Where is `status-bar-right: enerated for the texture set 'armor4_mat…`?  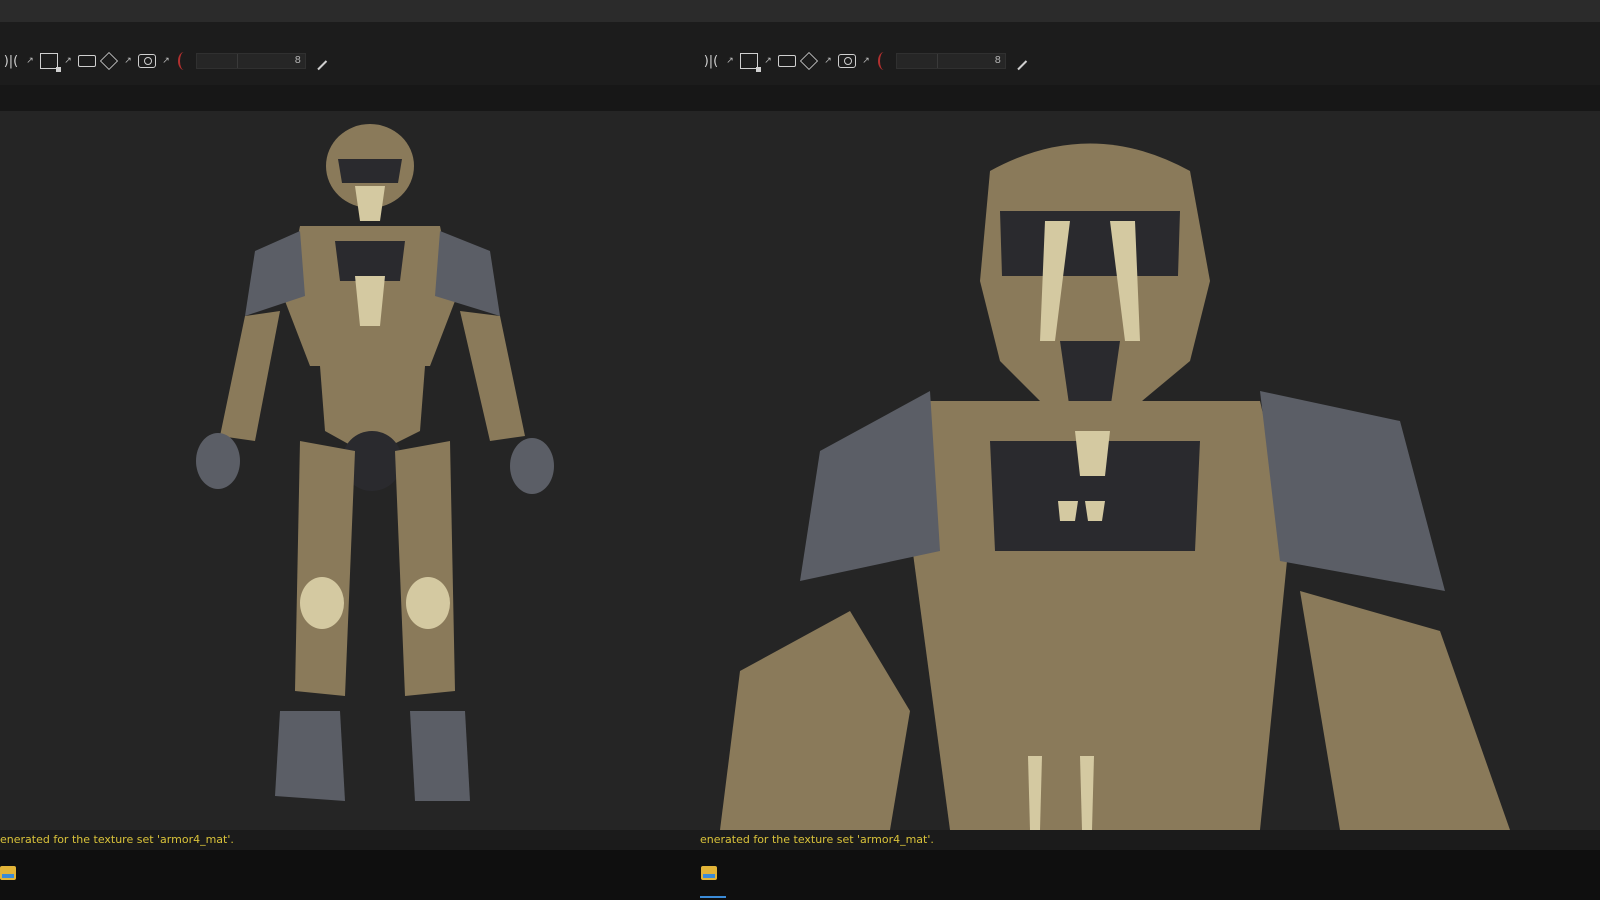
status-bar-right: enerated for the texture set 'armor4_mat… is located at coordinates (1150, 840).